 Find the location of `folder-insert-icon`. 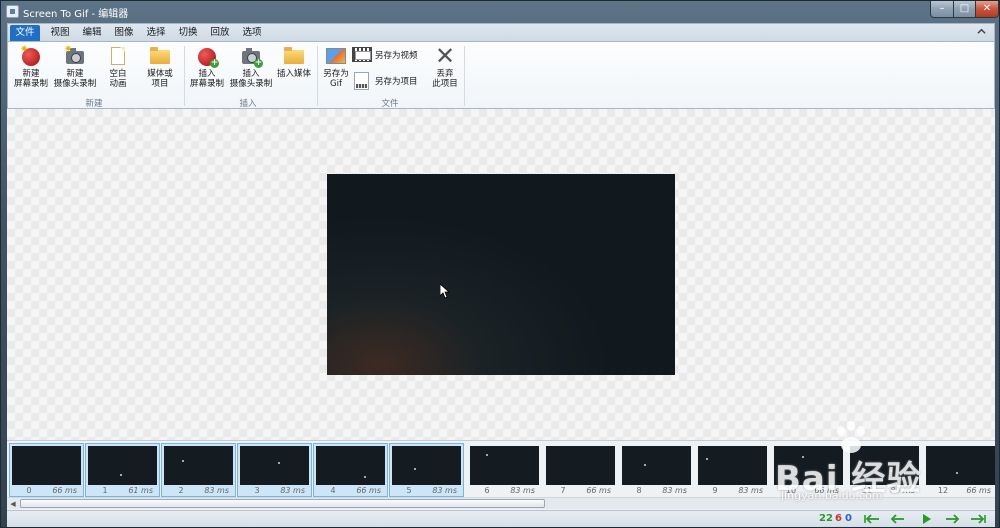

folder-insert-icon is located at coordinates (294, 56).